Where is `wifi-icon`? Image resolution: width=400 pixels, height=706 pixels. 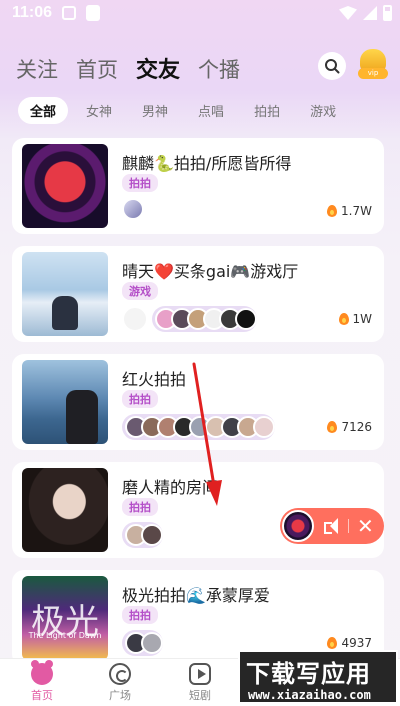 wifi-icon is located at coordinates (348, 13).